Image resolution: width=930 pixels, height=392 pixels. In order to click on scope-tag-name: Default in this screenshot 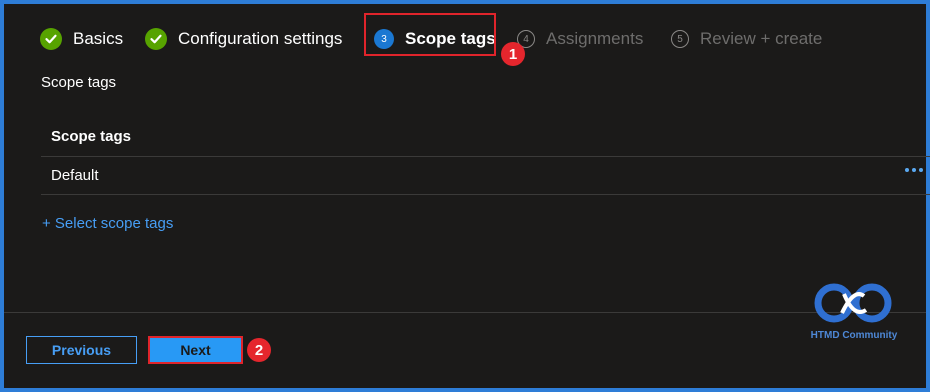, I will do `click(75, 175)`.